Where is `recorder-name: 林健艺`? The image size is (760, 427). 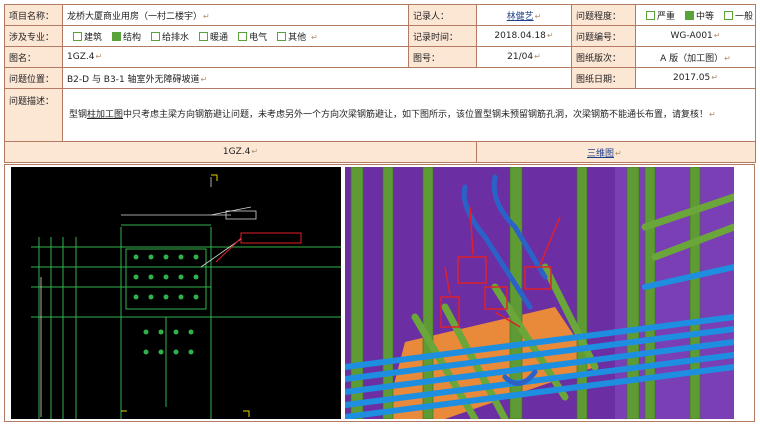 recorder-name: 林健艺 is located at coordinates (520, 16).